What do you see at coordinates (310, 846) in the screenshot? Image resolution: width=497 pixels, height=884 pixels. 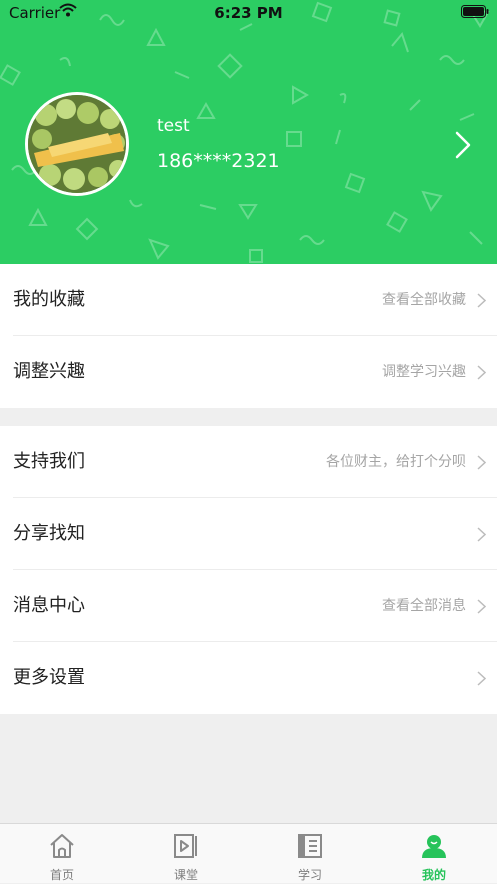 I see `notebook-icon` at bounding box center [310, 846].